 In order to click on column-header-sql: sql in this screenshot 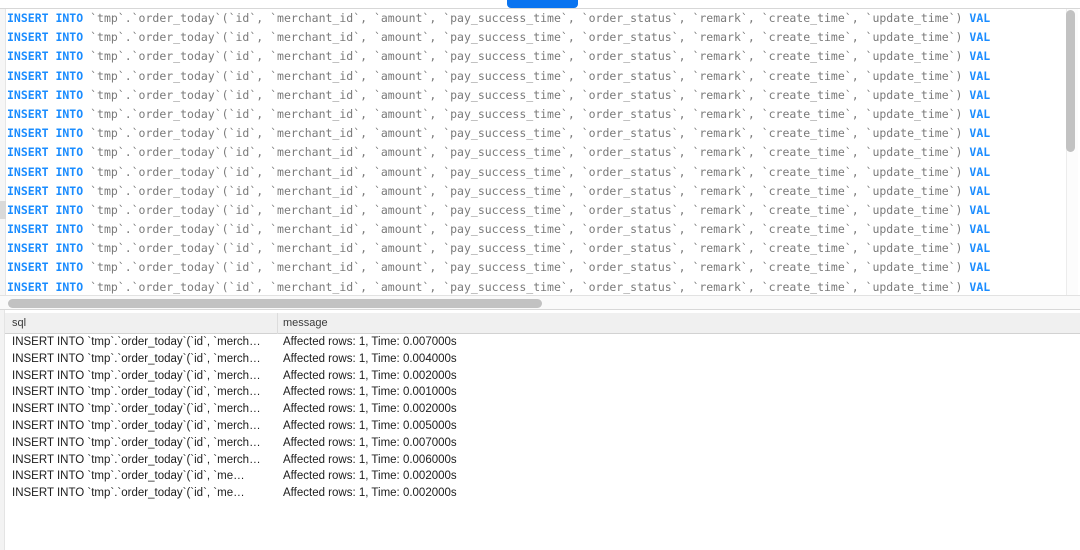, I will do `click(19, 323)`.